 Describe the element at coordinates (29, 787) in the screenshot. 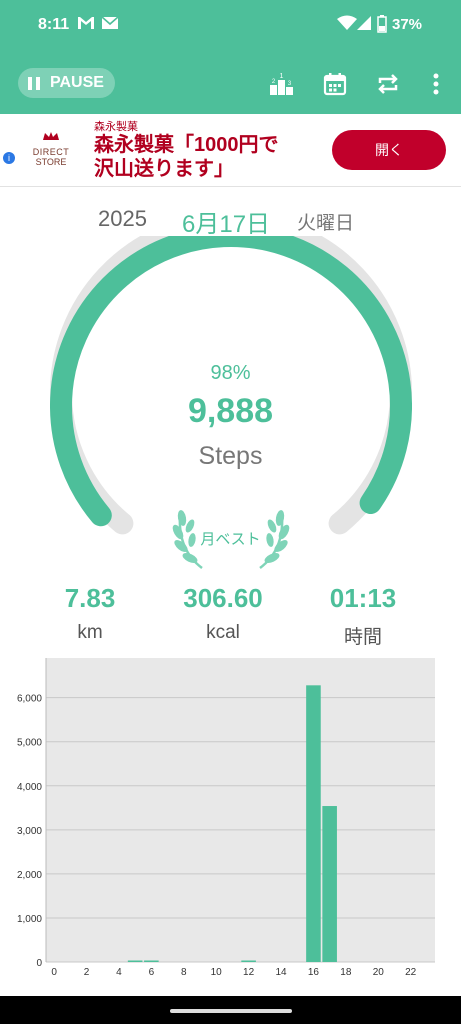

I see `y-tick-label: 4,000` at that location.